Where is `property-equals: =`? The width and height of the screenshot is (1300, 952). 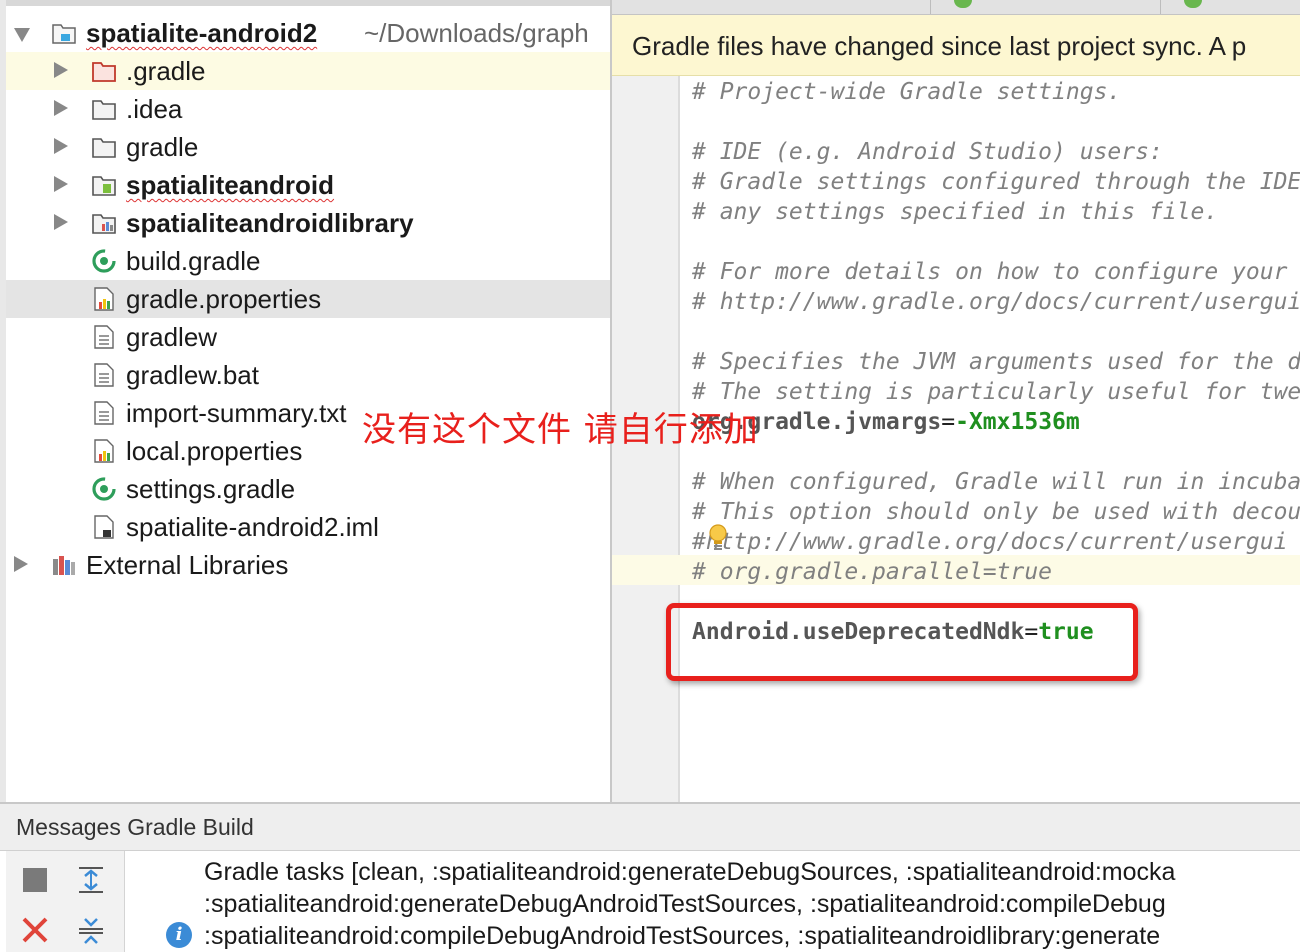 property-equals: = is located at coordinates (948, 422).